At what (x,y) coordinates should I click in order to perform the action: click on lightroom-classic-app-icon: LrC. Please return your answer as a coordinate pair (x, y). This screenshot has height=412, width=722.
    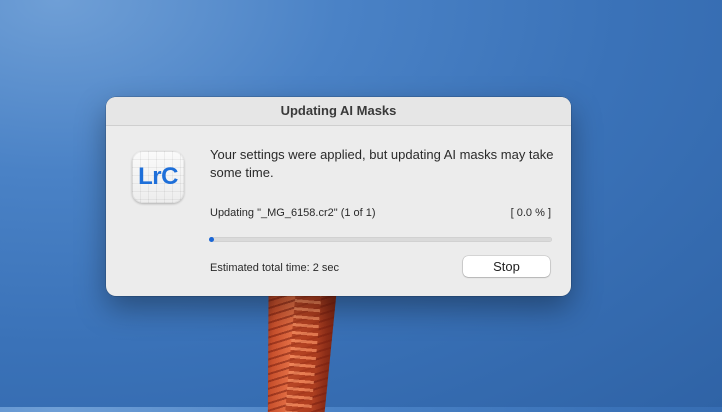
    Looking at the image, I should click on (158, 177).